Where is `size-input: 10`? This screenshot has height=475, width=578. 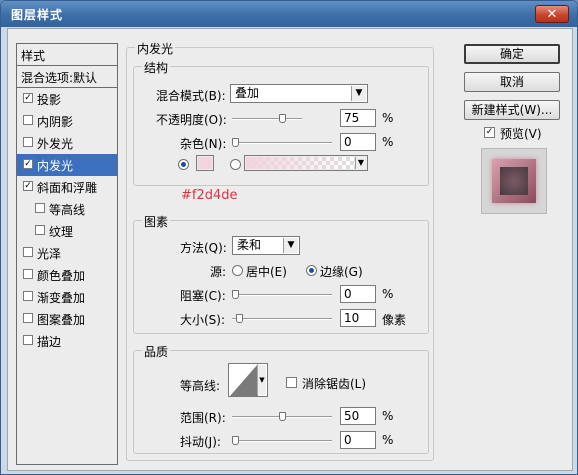
size-input: 10 is located at coordinates (358, 318).